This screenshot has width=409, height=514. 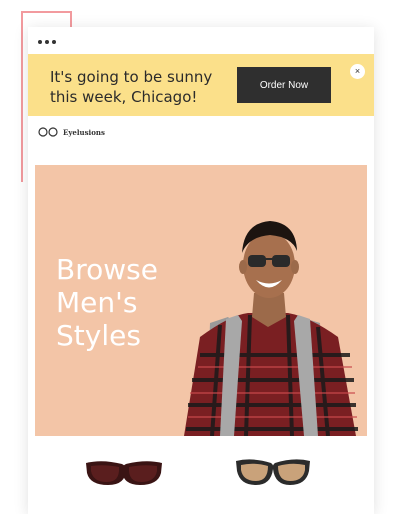 What do you see at coordinates (48, 132) in the screenshot?
I see `glasses-outline-icon` at bounding box center [48, 132].